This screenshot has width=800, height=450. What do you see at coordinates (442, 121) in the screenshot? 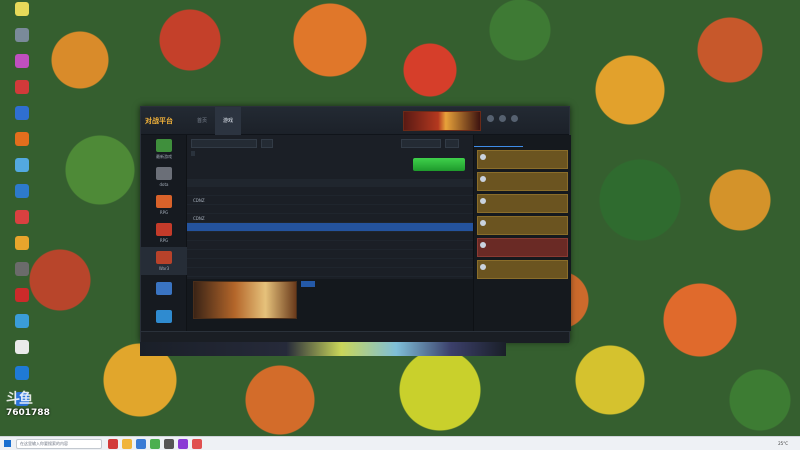
I see `top-promo-banner` at bounding box center [442, 121].